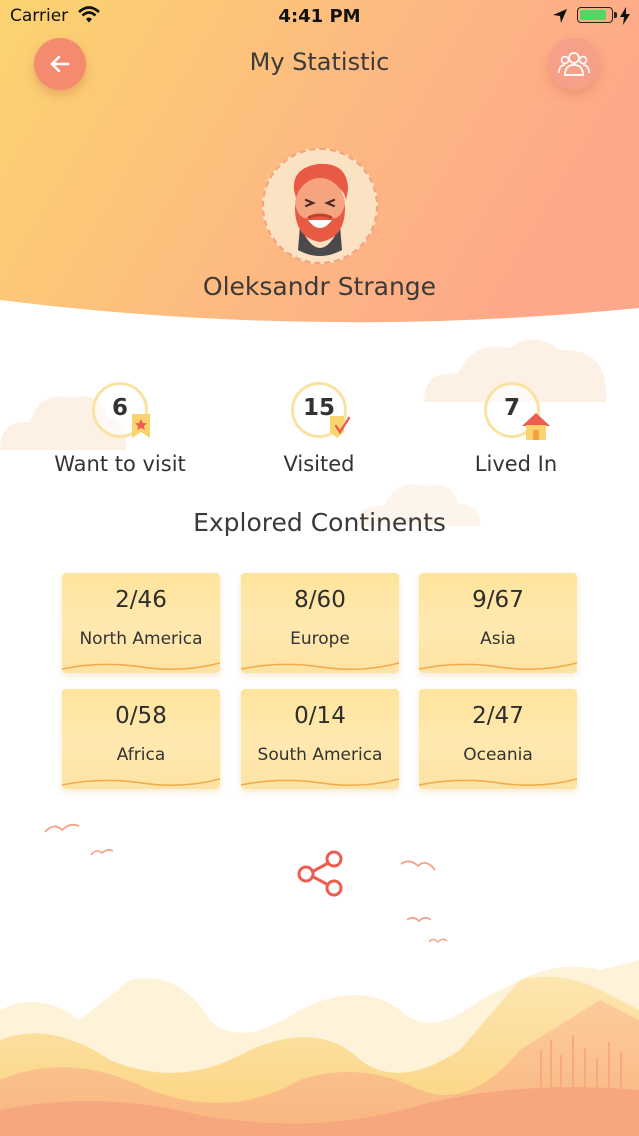 The image size is (639, 1136). I want to click on continent-count: 2/47, so click(498, 716).